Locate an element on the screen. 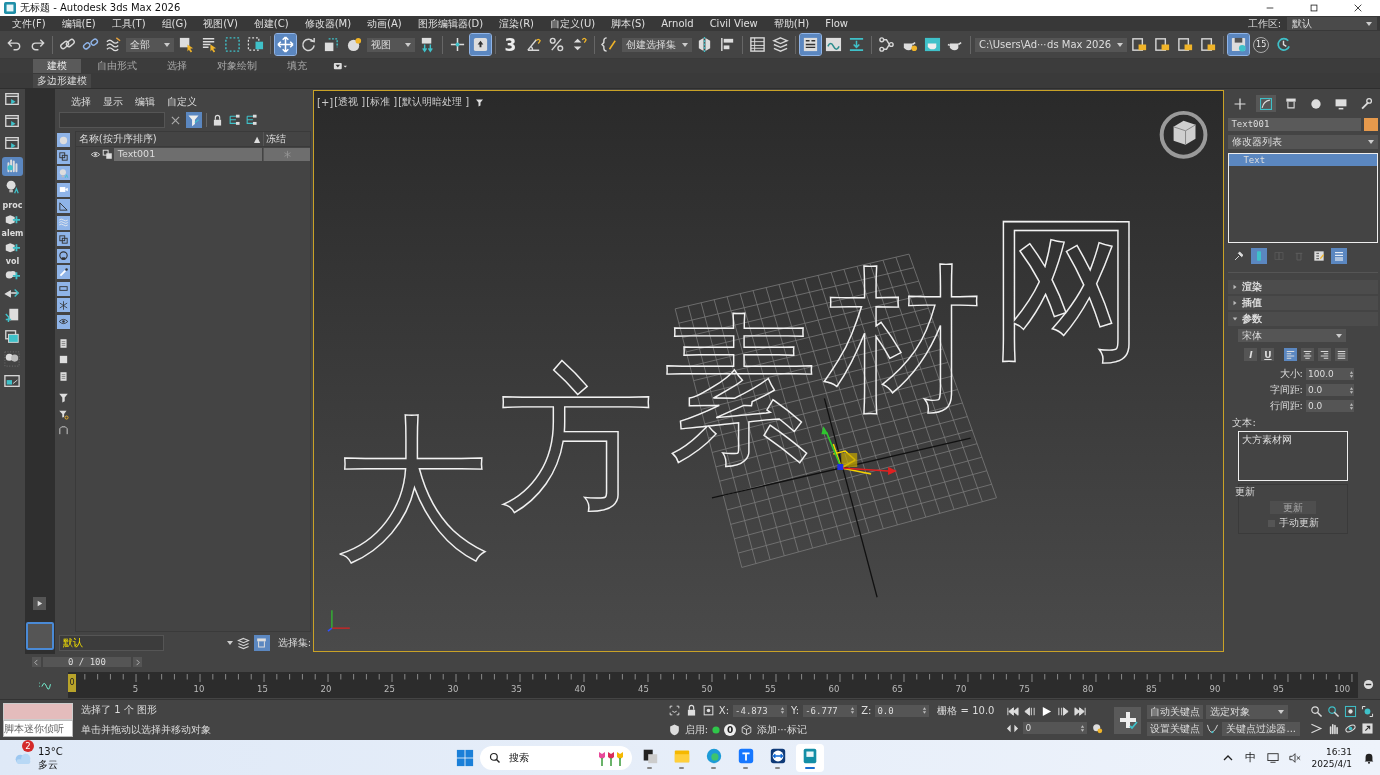 This screenshot has height=775, width=1380. ribbon-tab: 选择 is located at coordinates (177, 66).